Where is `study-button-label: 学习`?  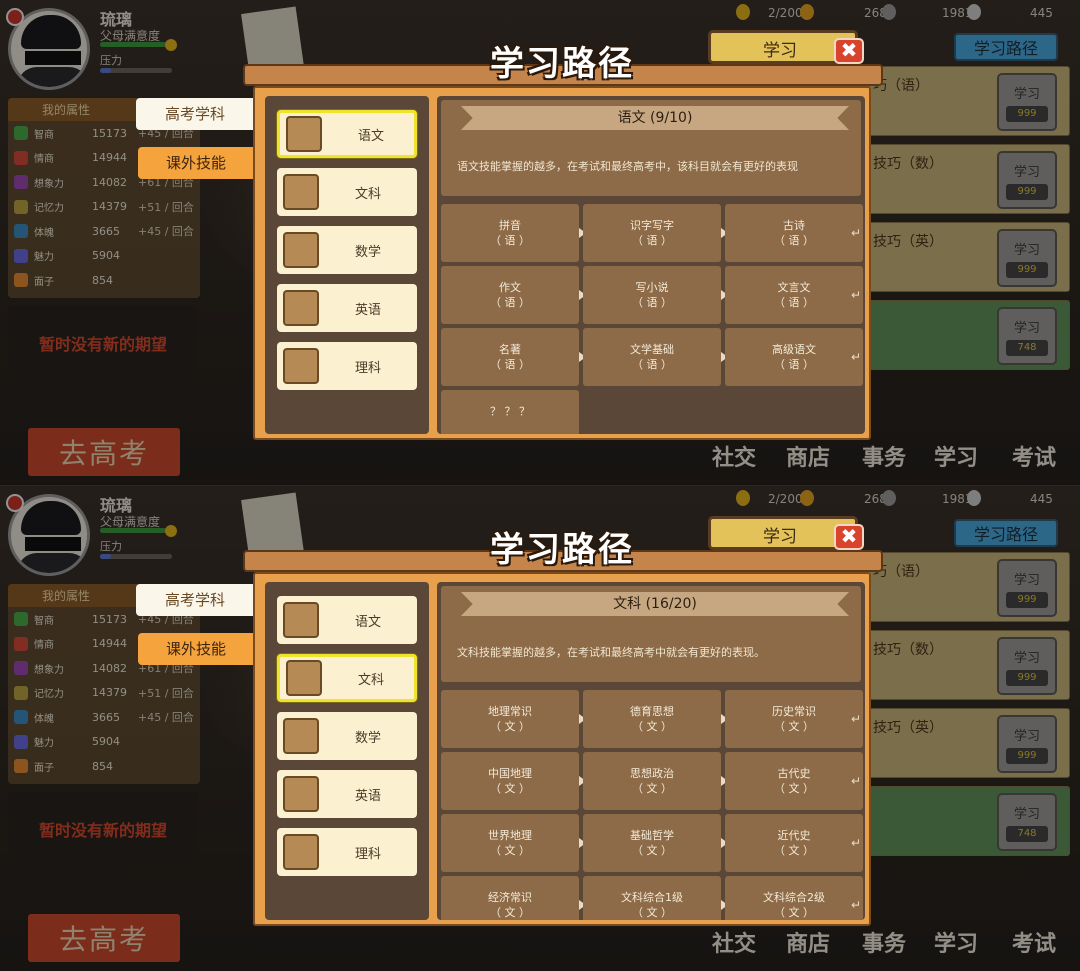
study-button-label: 学习 is located at coordinates (1026, 250).